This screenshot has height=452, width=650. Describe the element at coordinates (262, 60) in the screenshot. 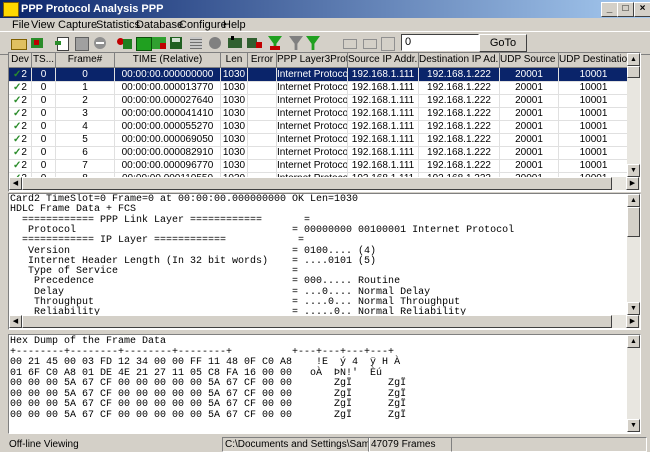

I see `column-header: Error` at that location.